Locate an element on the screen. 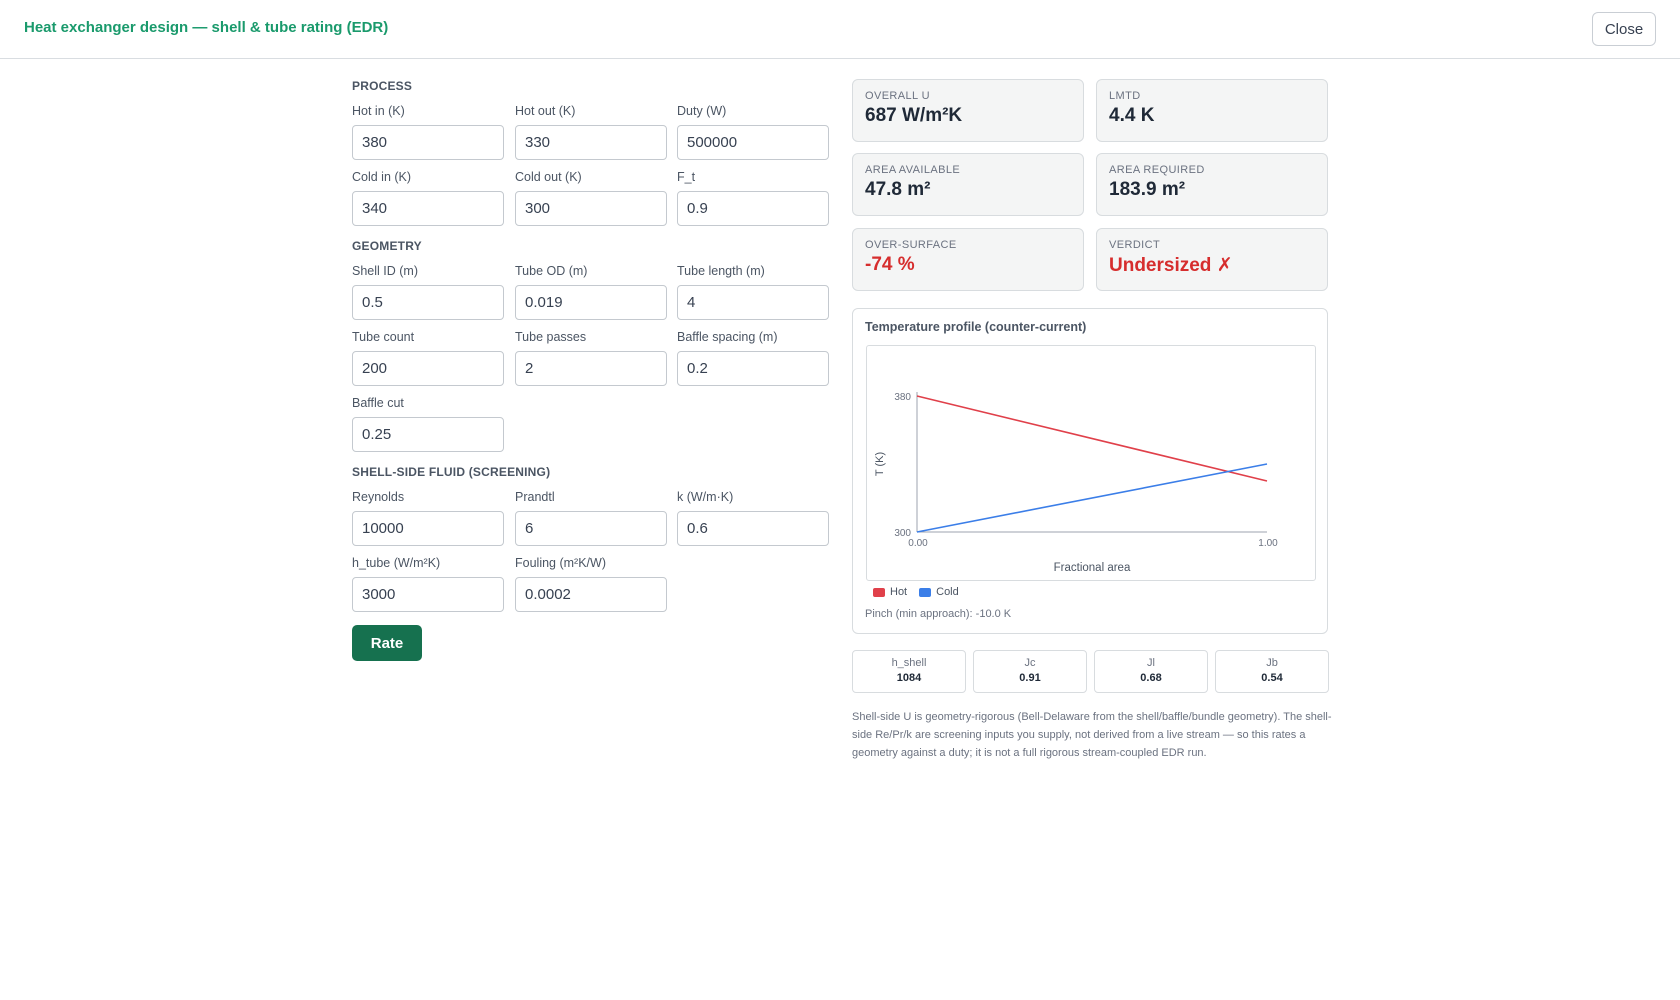 The image size is (1680, 1000). field-label: k (W/m·K) is located at coordinates (705, 497).